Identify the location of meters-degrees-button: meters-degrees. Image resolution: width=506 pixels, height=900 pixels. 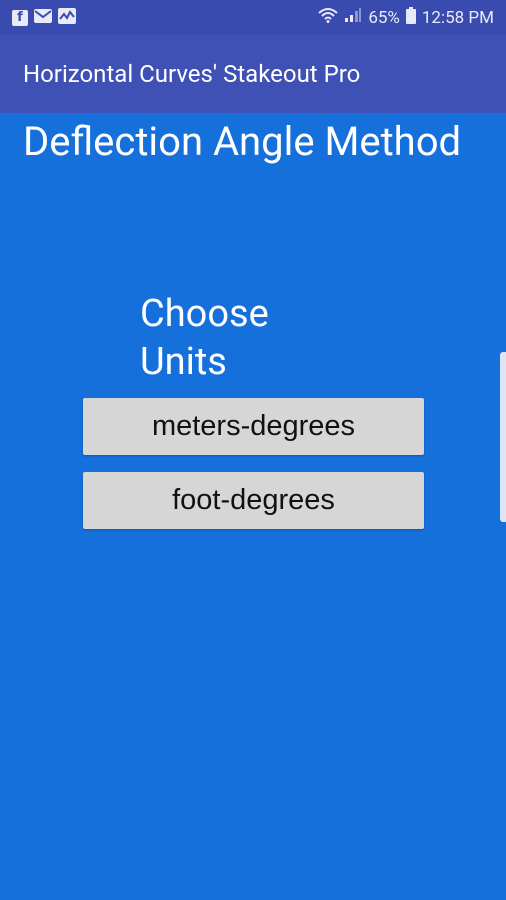
(253, 426).